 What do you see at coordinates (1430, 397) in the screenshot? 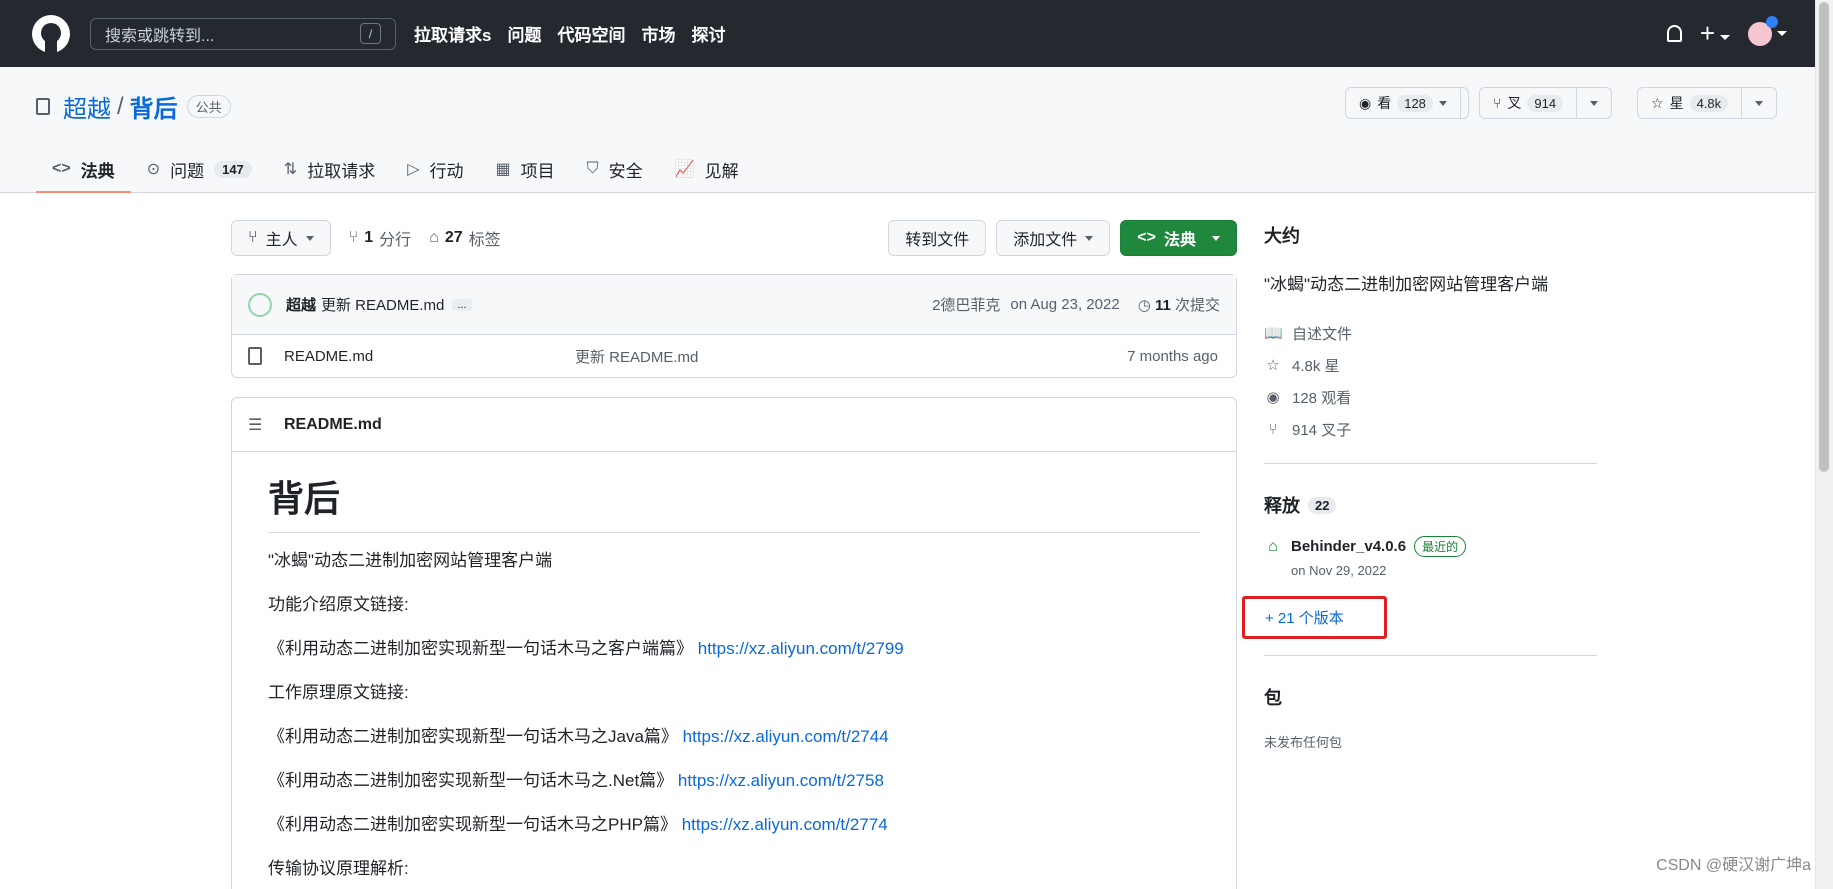
I see `watchers-link: ◉ 128 观看` at bounding box center [1430, 397].